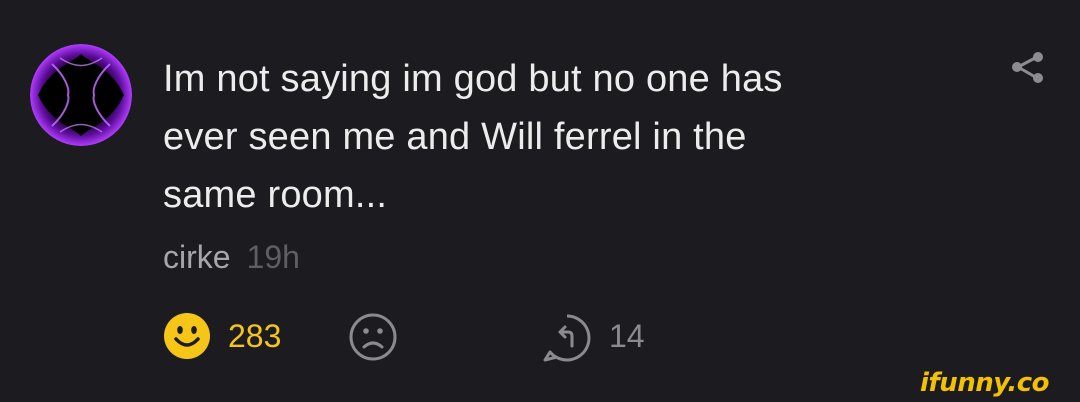 This screenshot has width=1080, height=402. What do you see at coordinates (473, 79) in the screenshot?
I see `comment-line-1: Im not saying im god but no one has` at bounding box center [473, 79].